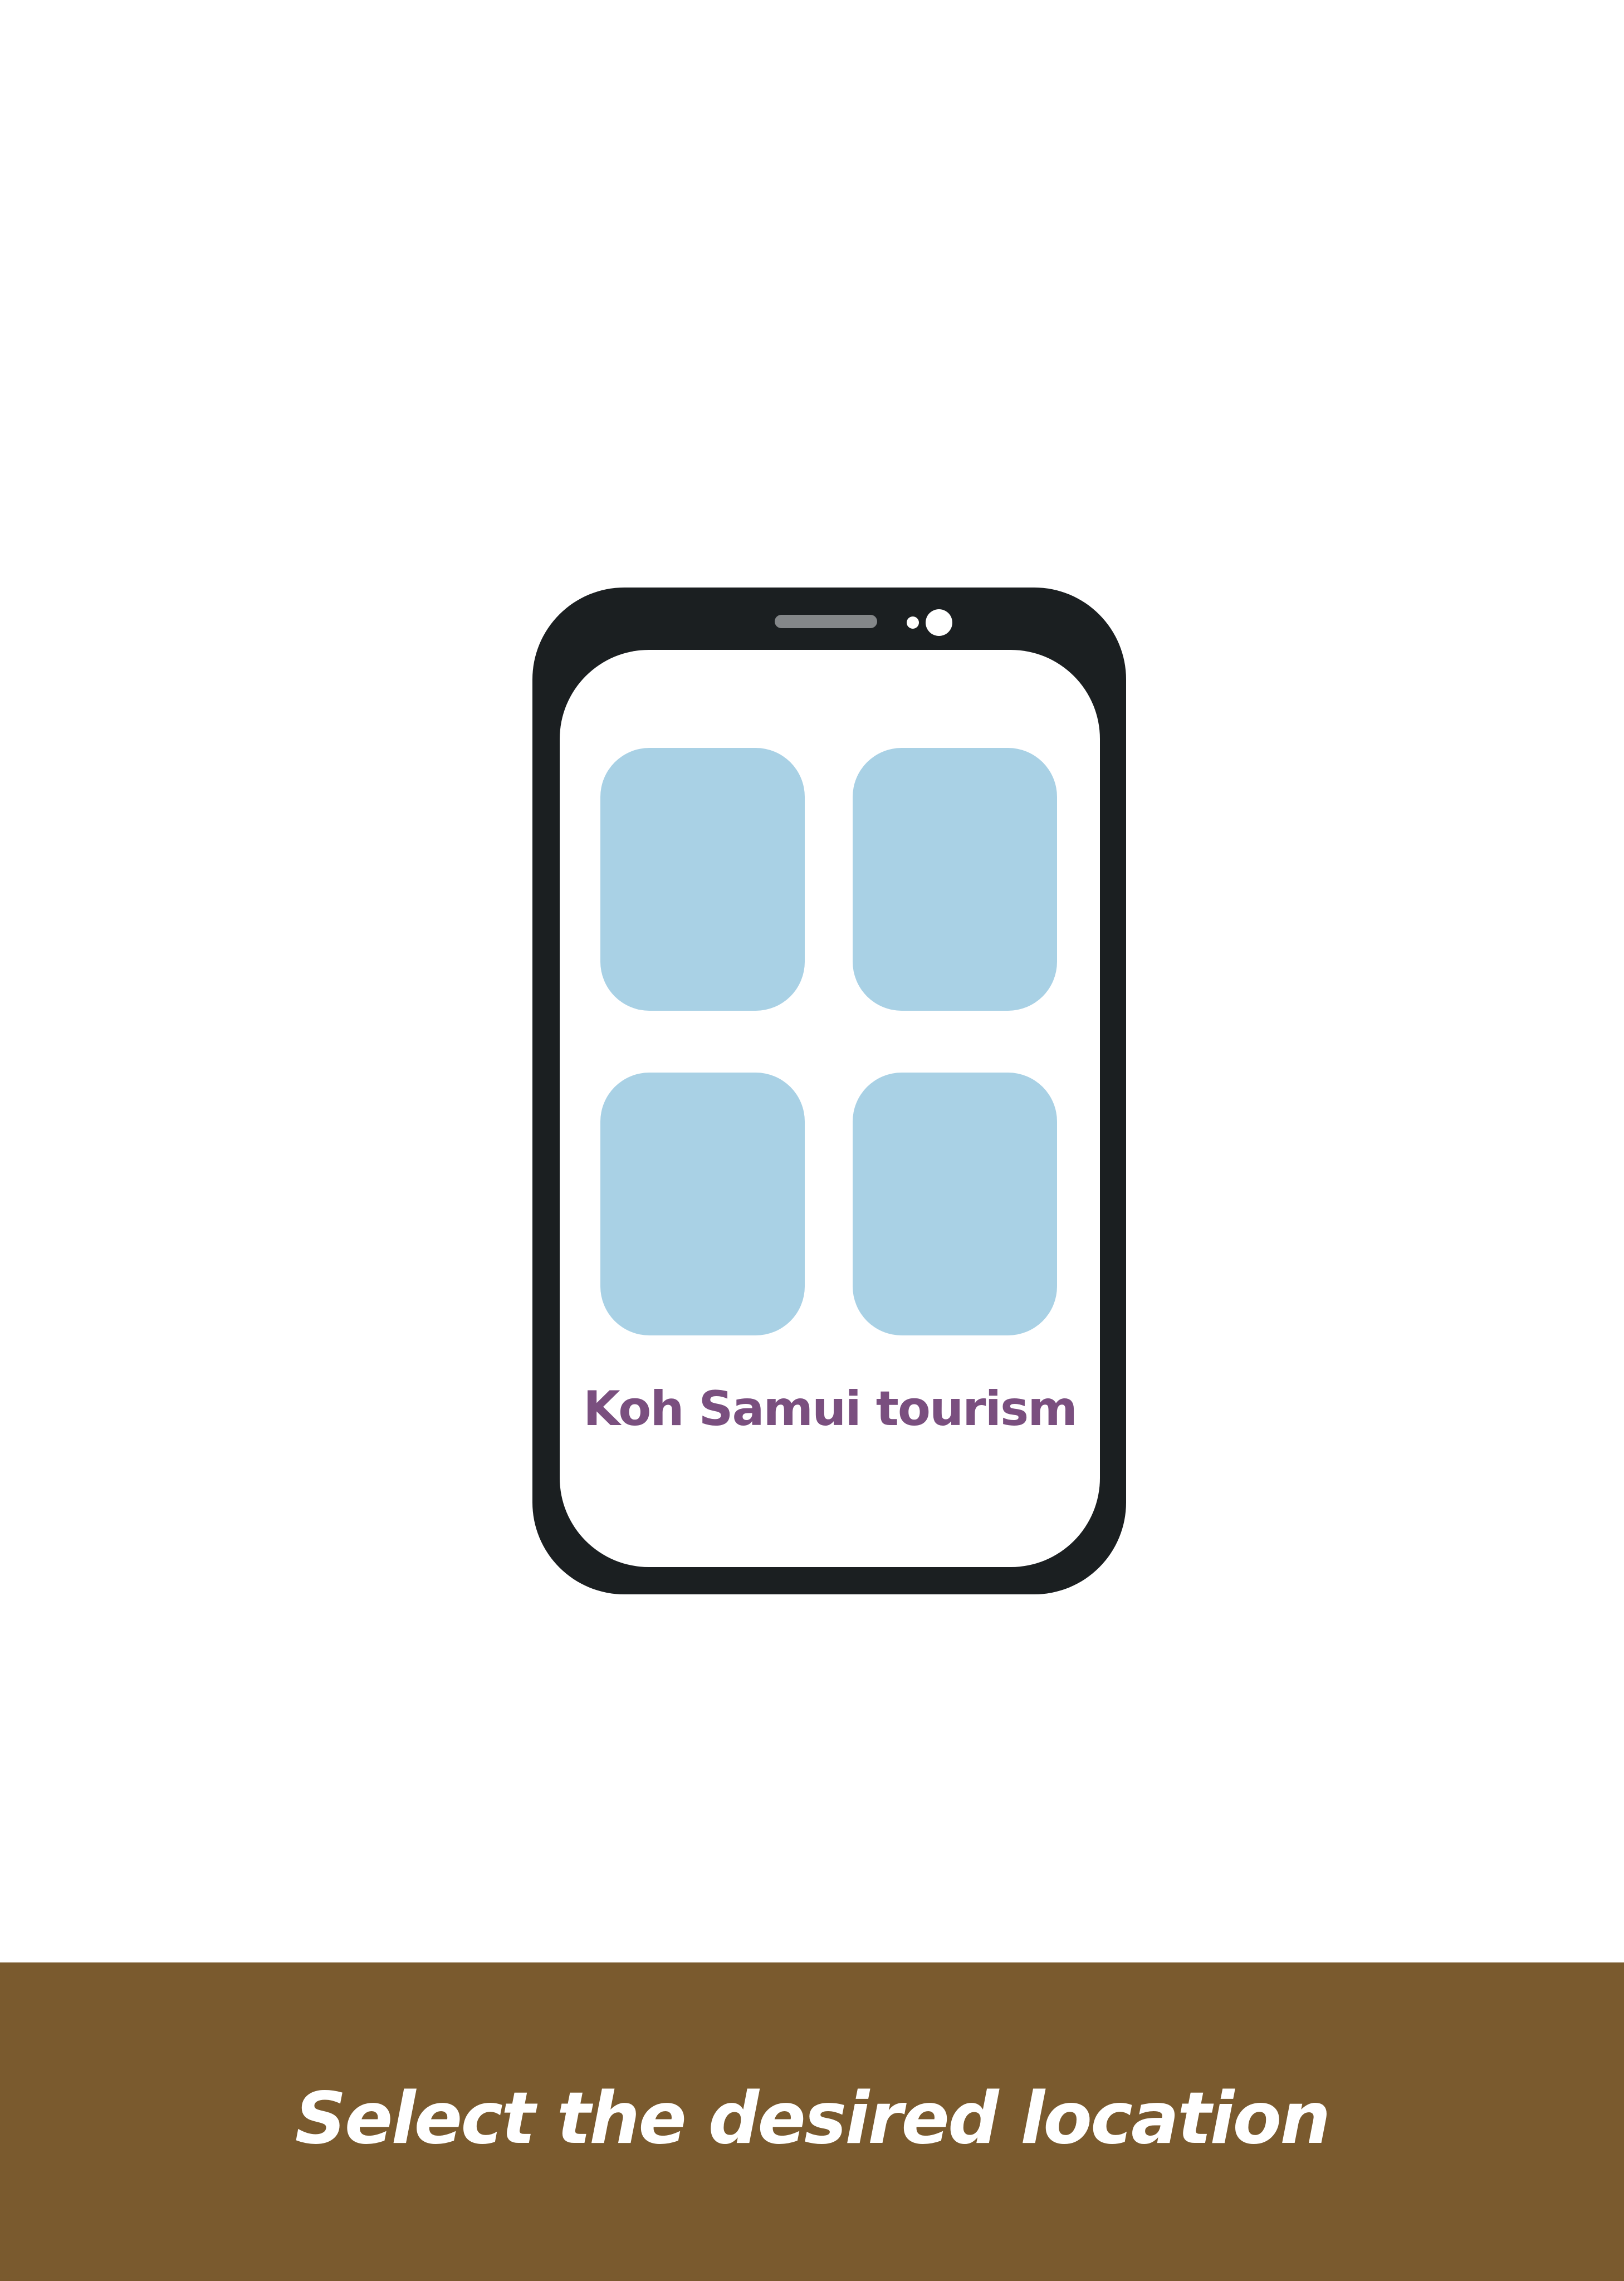  Describe the element at coordinates (830, 1409) in the screenshot. I see `app-title: Koh Samui tourism` at that location.